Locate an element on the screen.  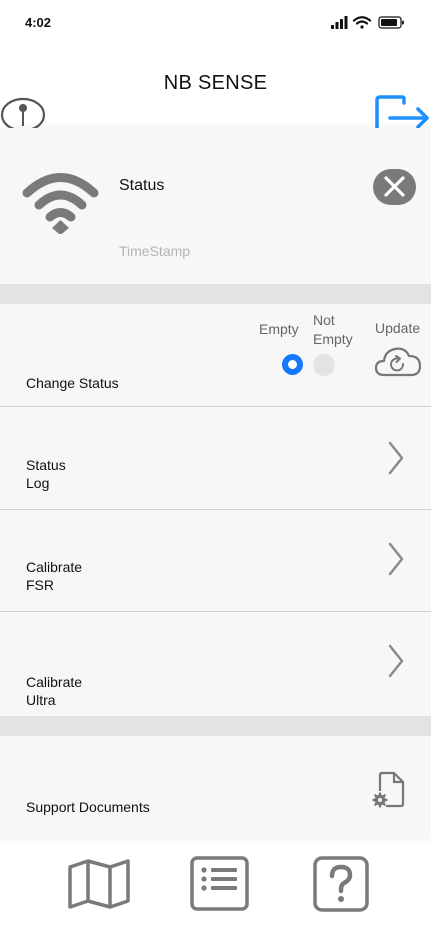
status-bar-icons is located at coordinates (367, 22).